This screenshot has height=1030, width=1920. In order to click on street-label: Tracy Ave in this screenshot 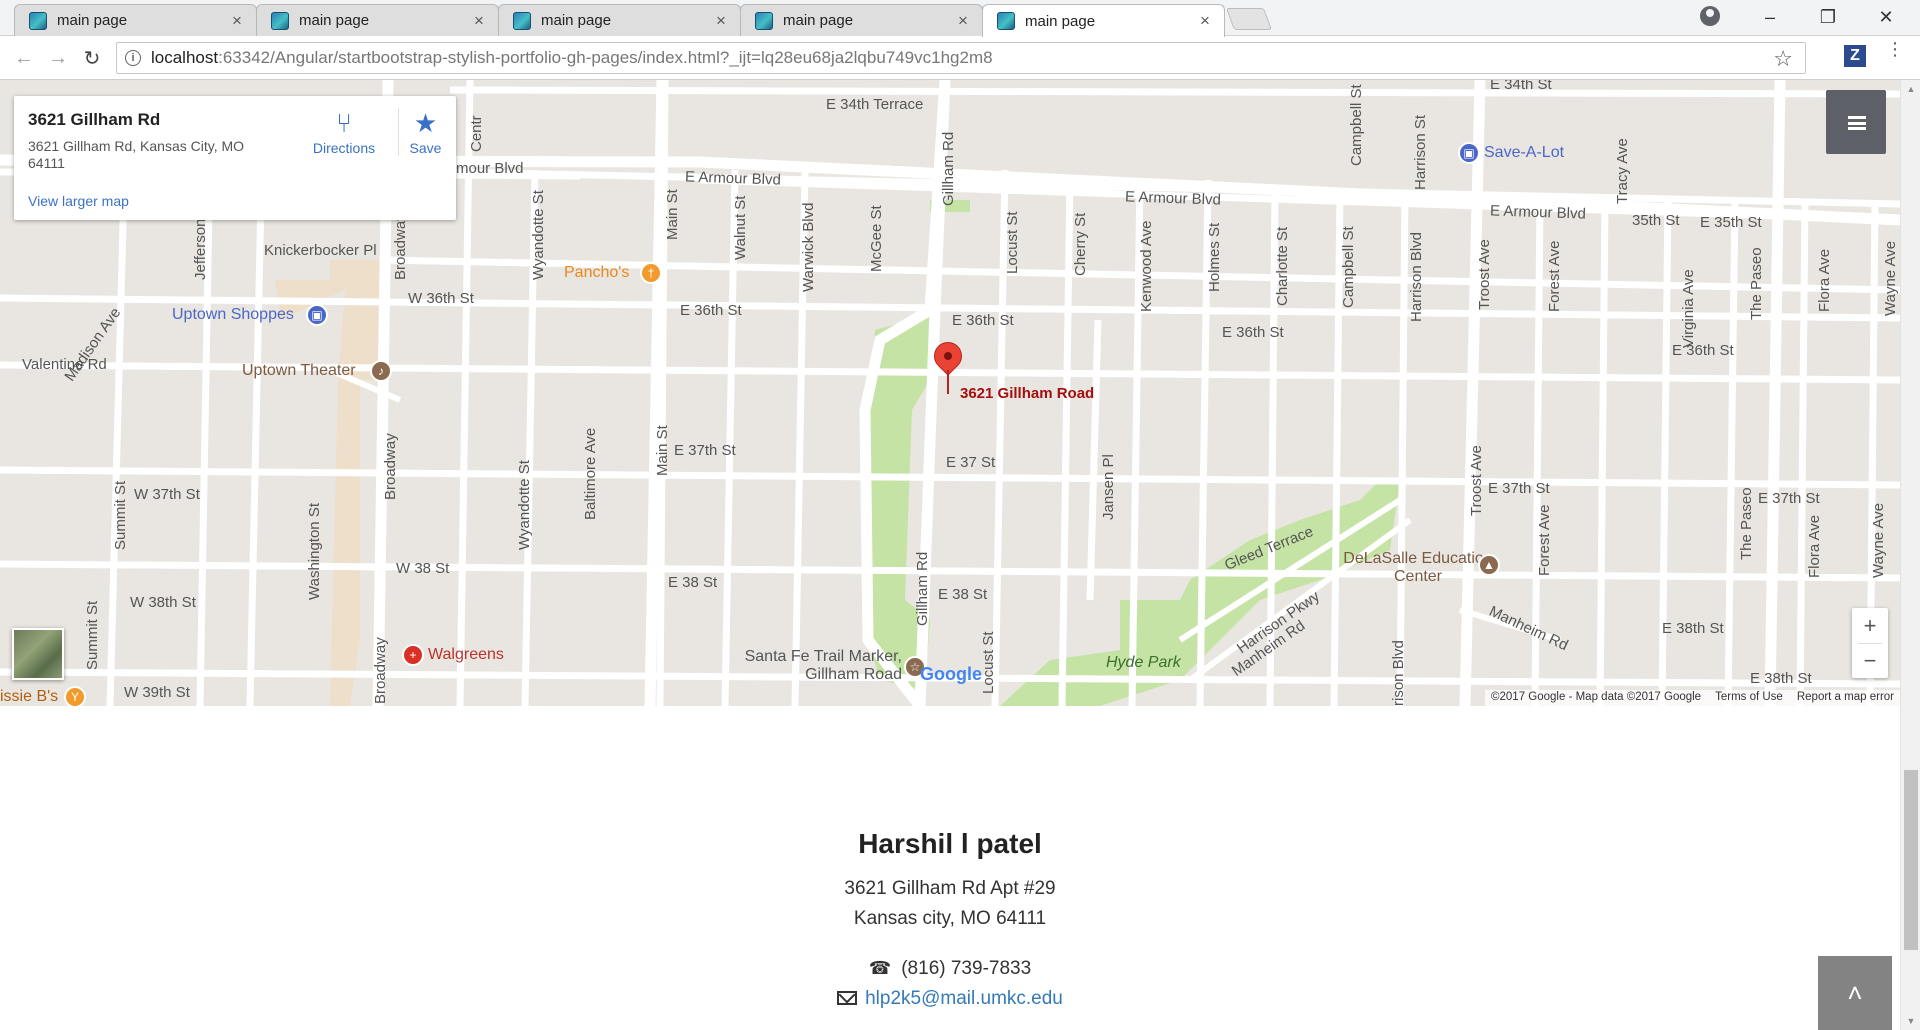, I will do `click(1622, 171)`.